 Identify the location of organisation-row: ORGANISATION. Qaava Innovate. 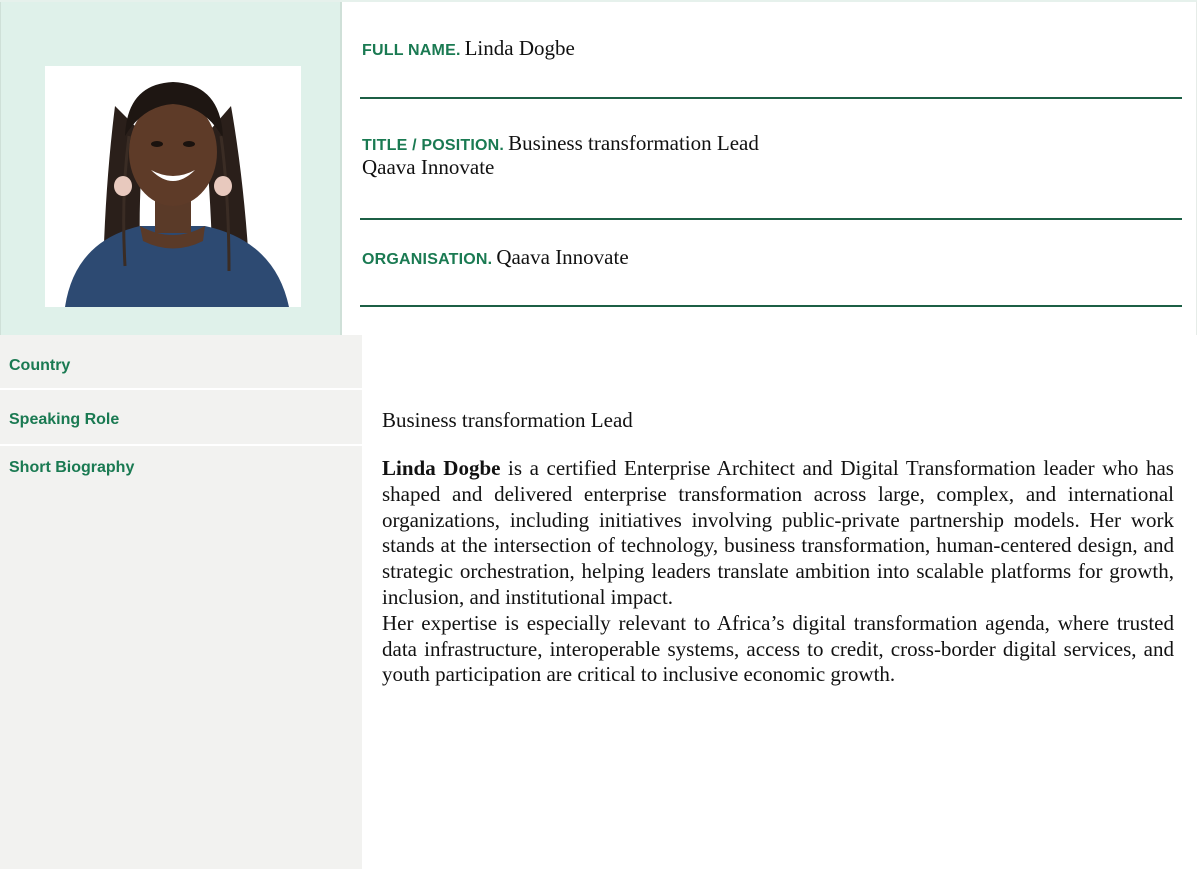
(771, 263).